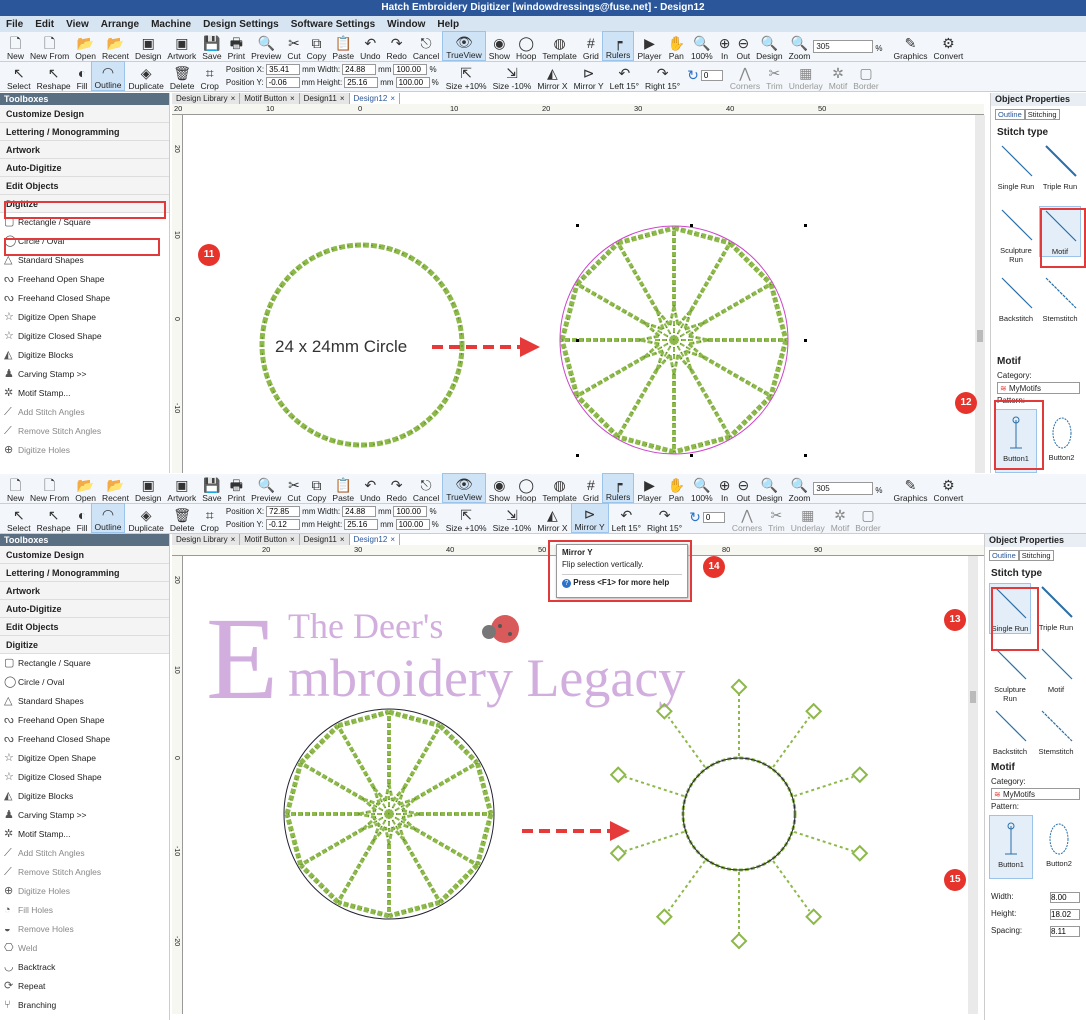 The image size is (1086, 1020). What do you see at coordinates (211, 46) in the screenshot?
I see `save-button: 💾 Save` at bounding box center [211, 46].